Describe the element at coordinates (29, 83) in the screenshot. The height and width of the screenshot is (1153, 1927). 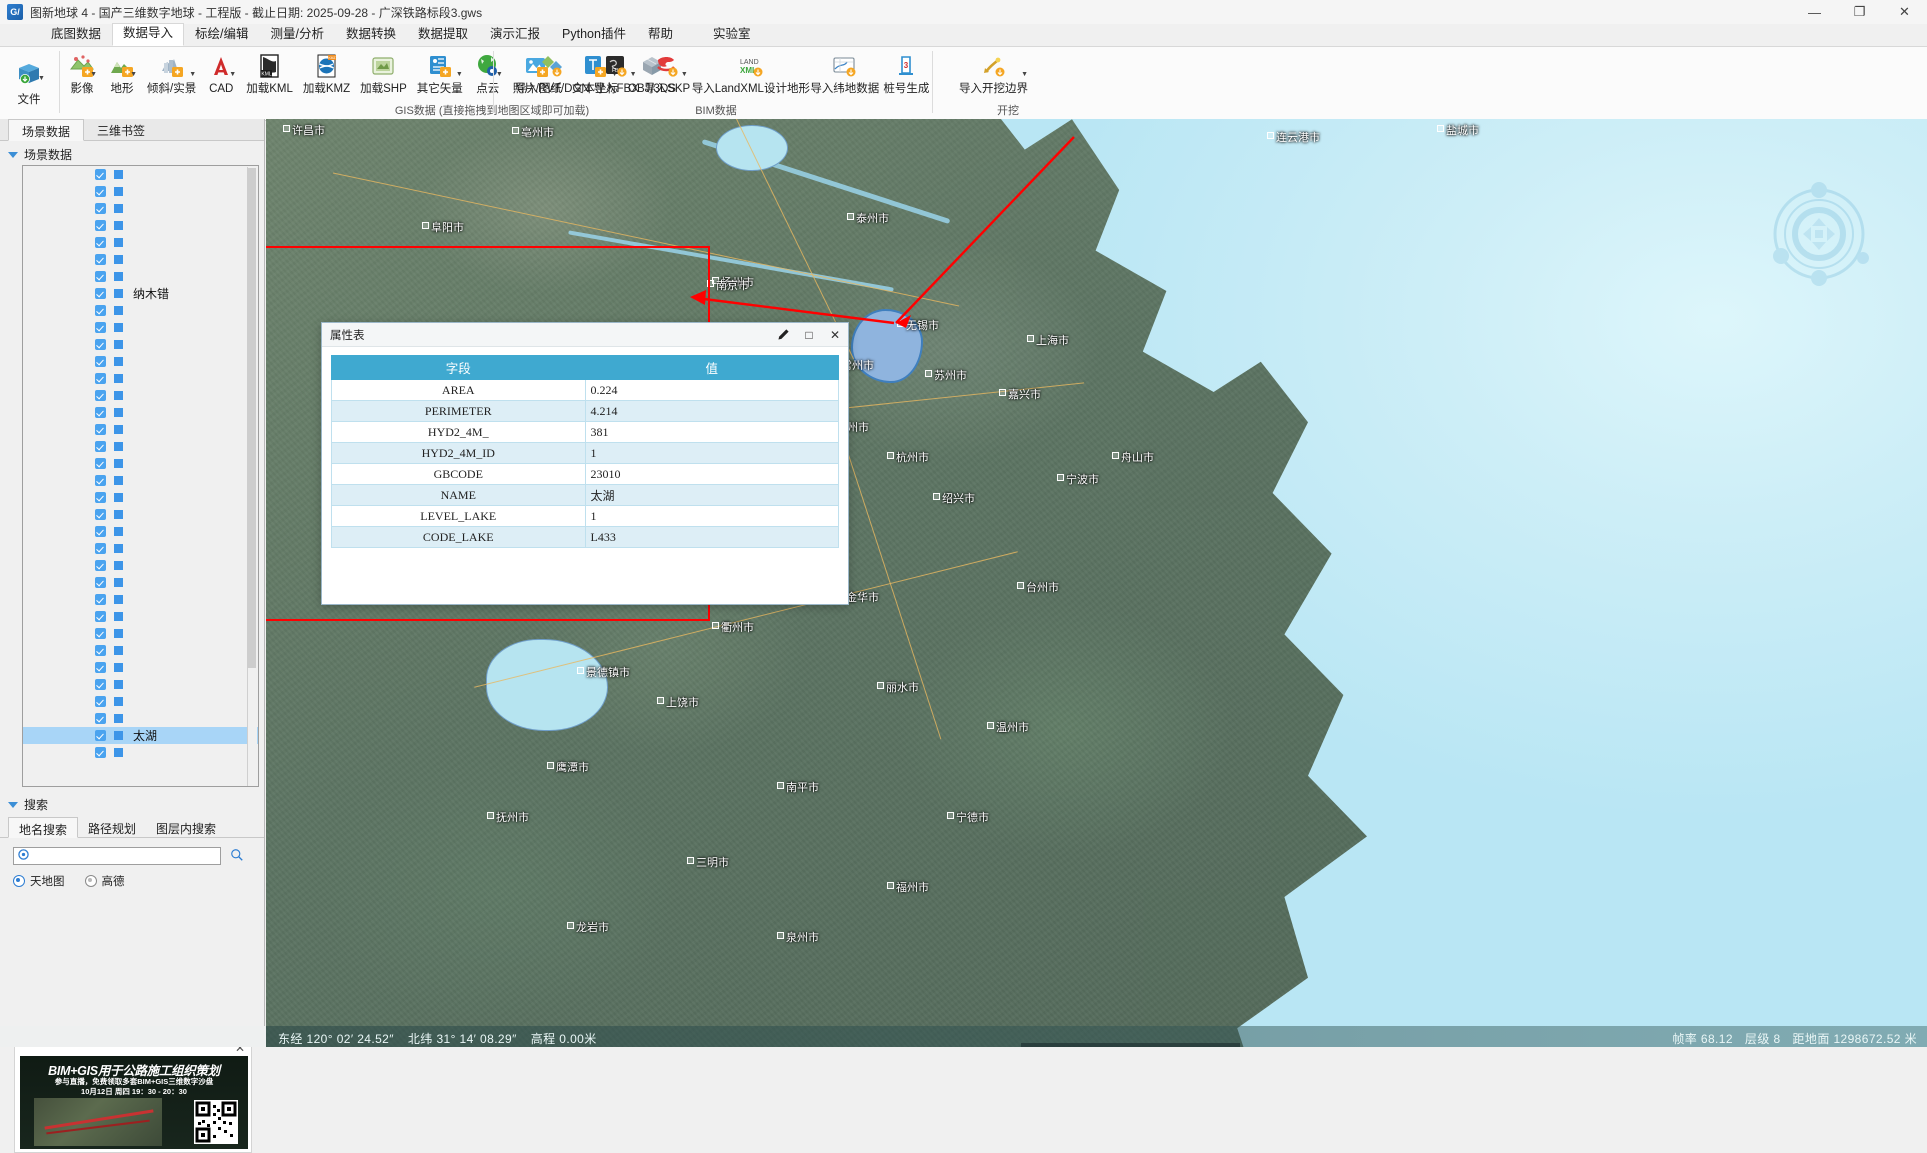
I see `ribbon-file-button: 文件 ▼` at that location.